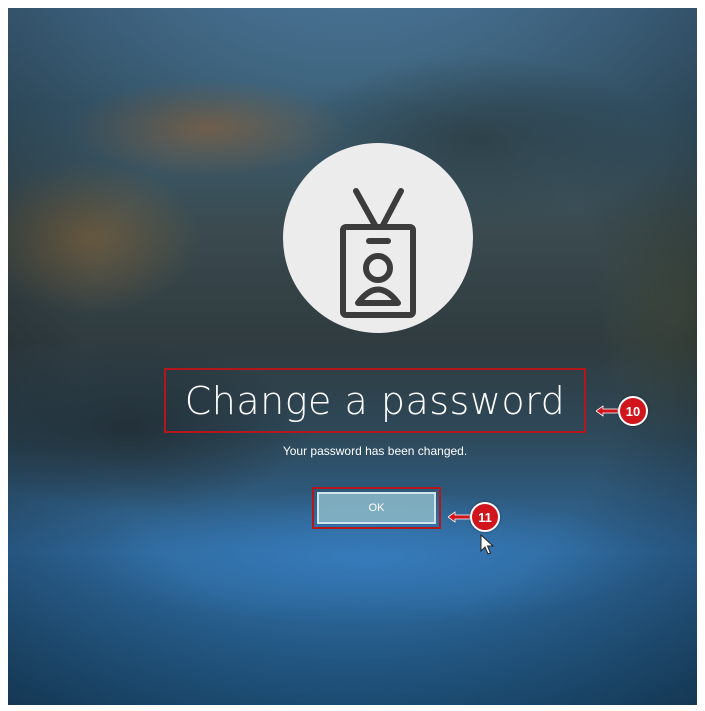 The height and width of the screenshot is (711, 705). Describe the element at coordinates (485, 517) in the screenshot. I see `annotation-badge-11: 11` at that location.